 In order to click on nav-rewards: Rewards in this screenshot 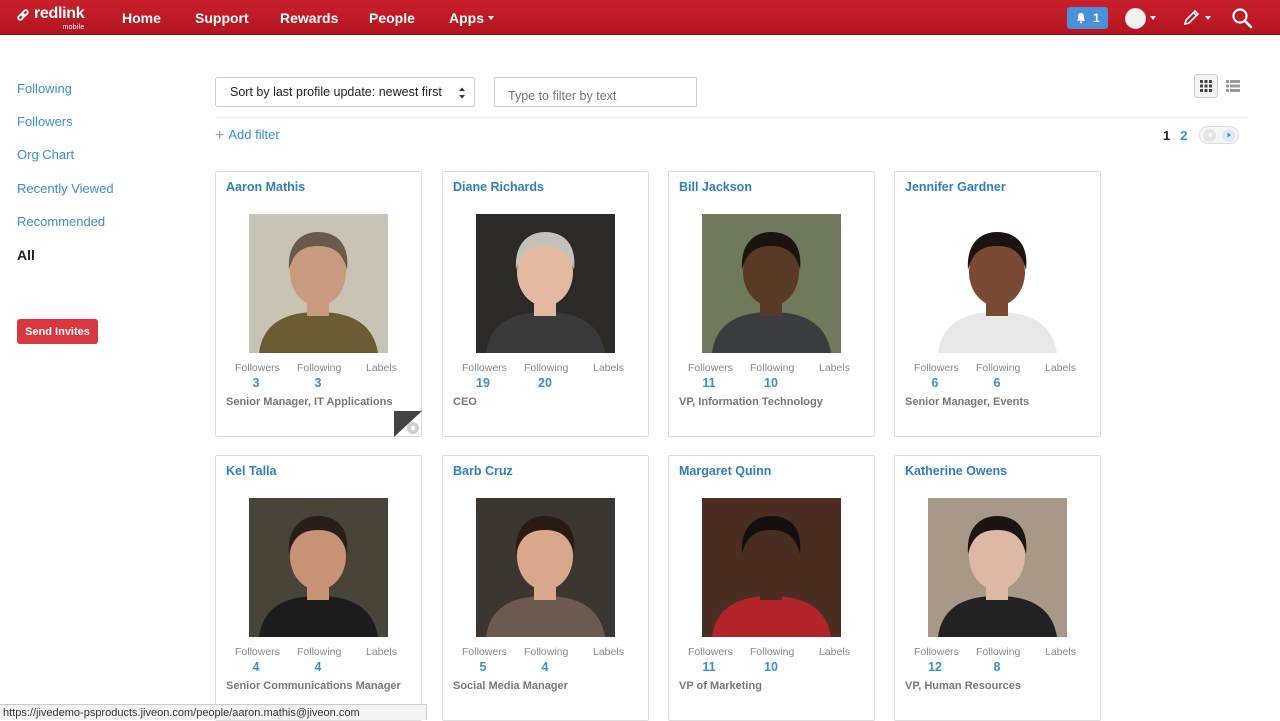, I will do `click(309, 18)`.